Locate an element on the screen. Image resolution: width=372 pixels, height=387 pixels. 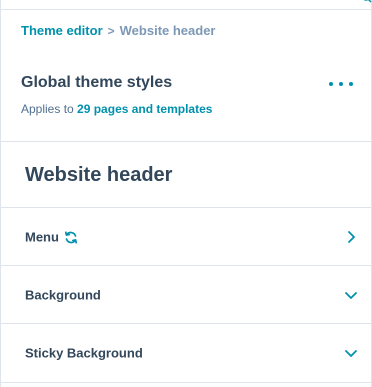
more-options-button is located at coordinates (341, 84).